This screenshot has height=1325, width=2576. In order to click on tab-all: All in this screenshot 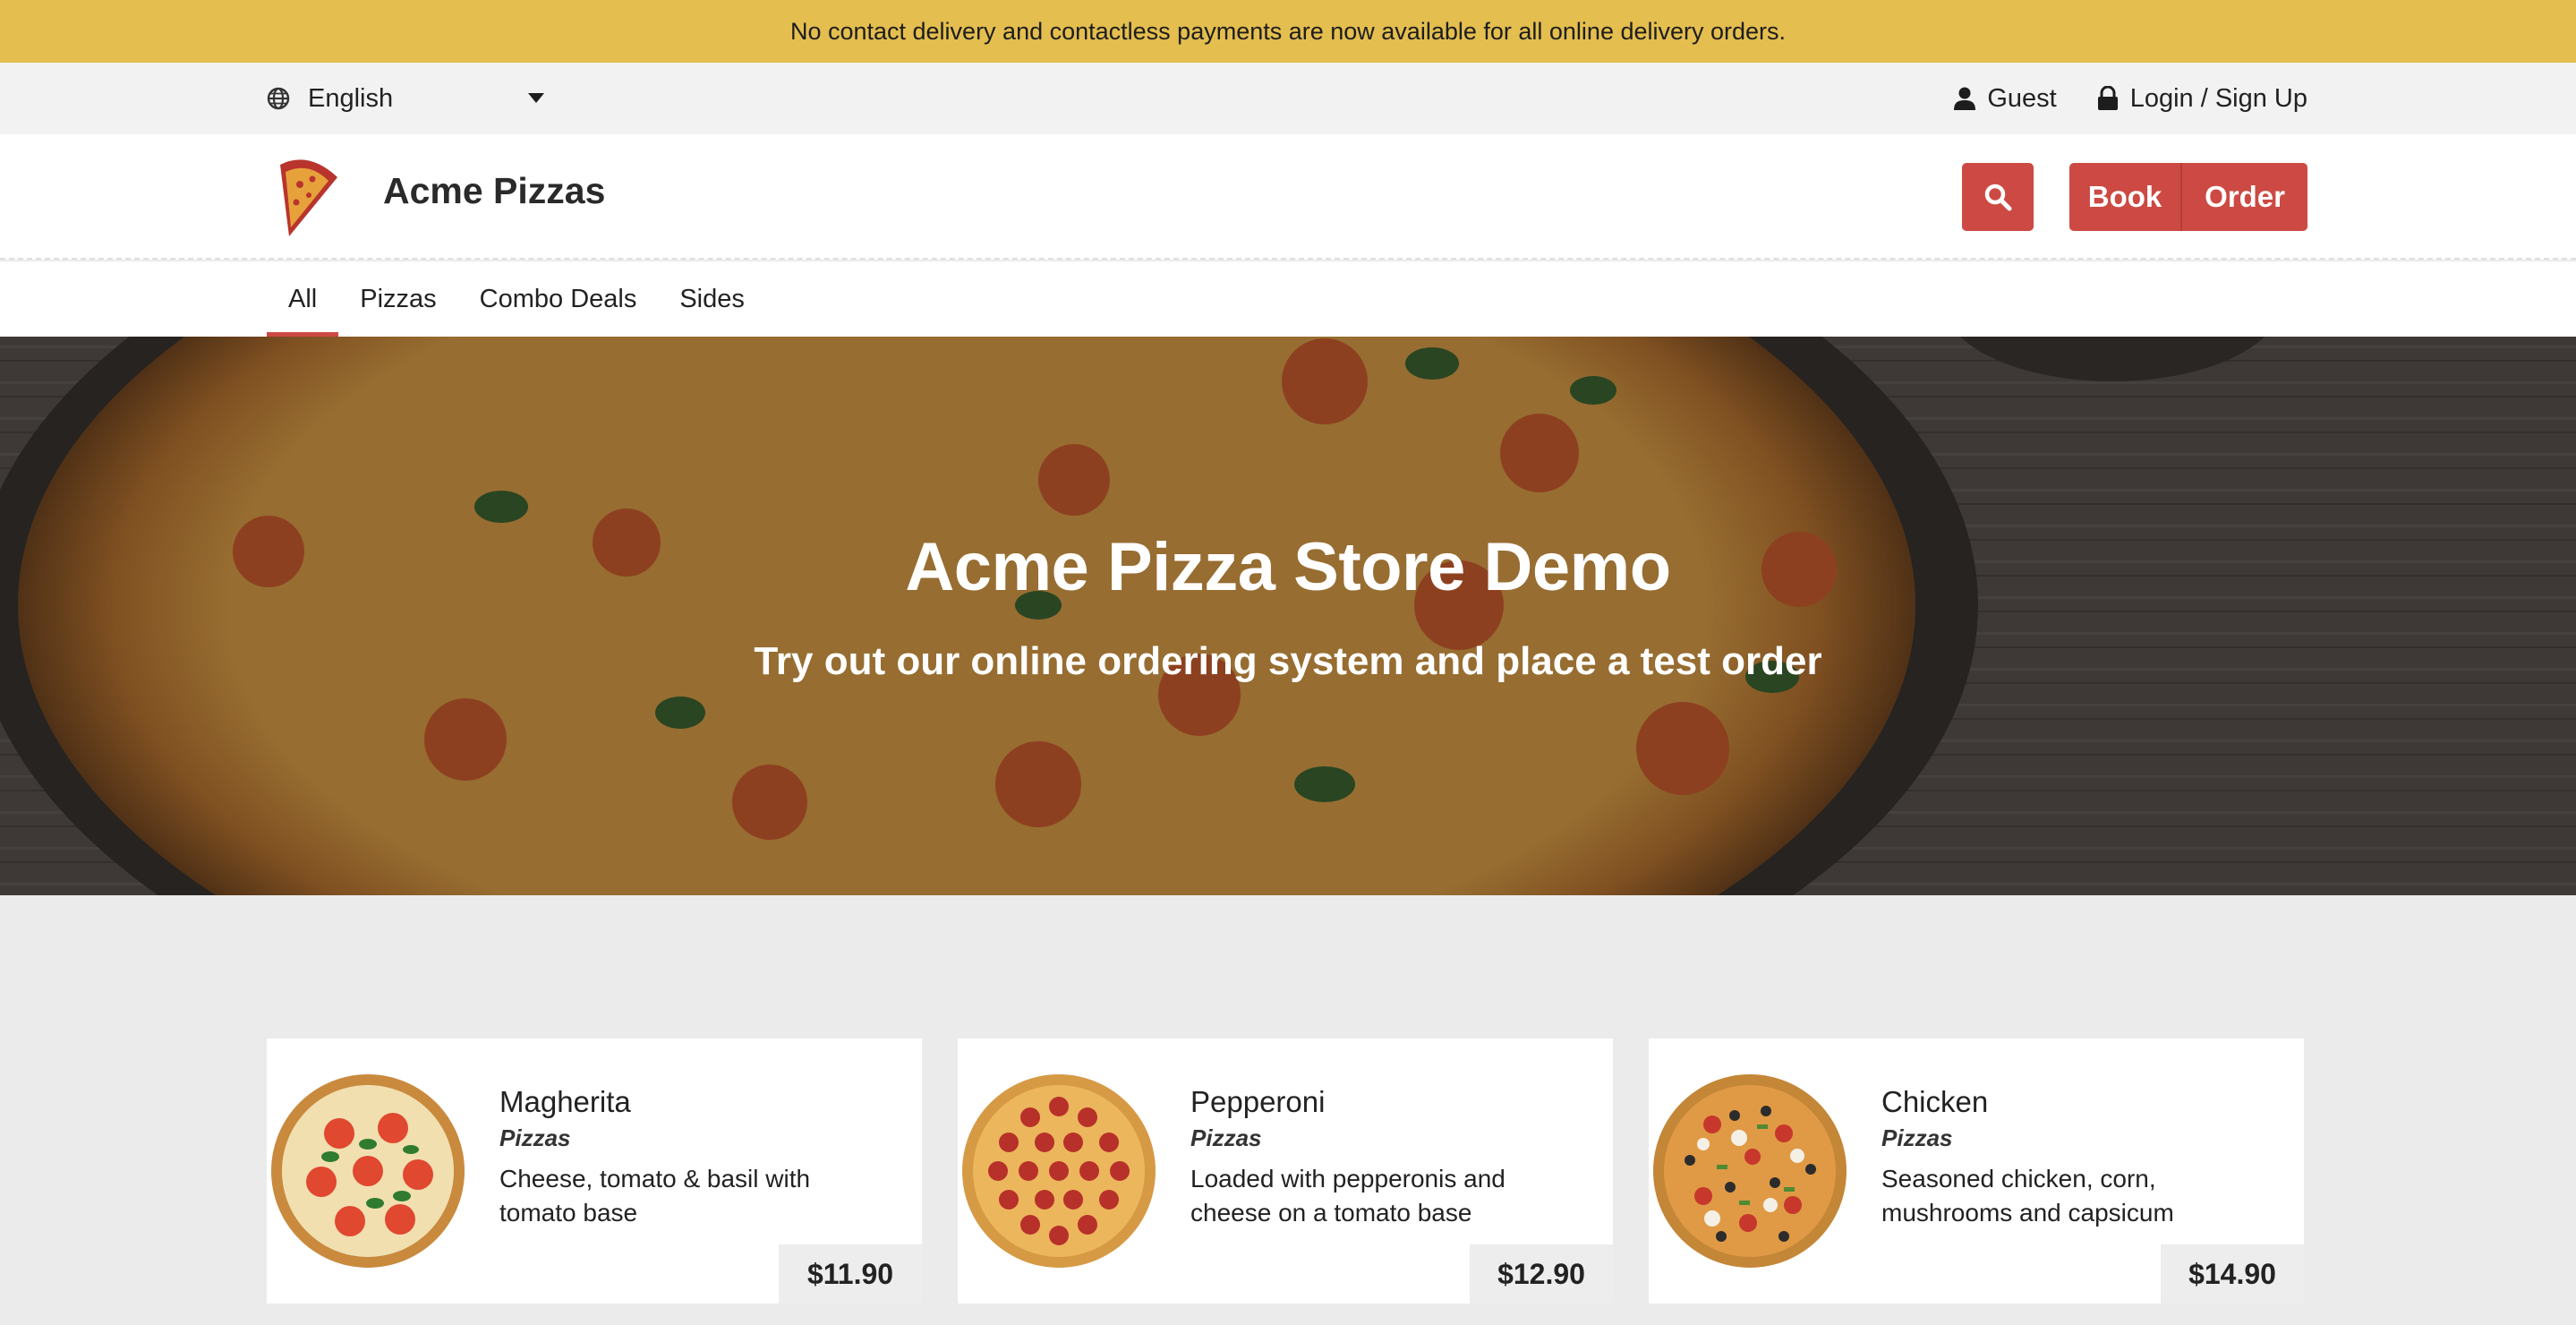, I will do `click(303, 299)`.